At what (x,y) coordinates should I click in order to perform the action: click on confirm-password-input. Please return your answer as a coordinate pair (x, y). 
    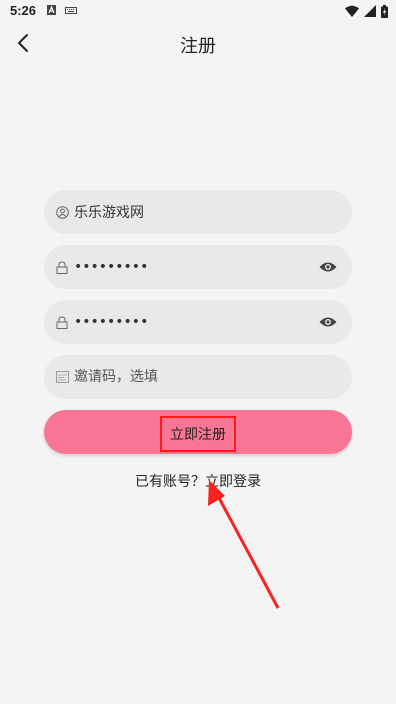
    Looking at the image, I should click on (196, 322).